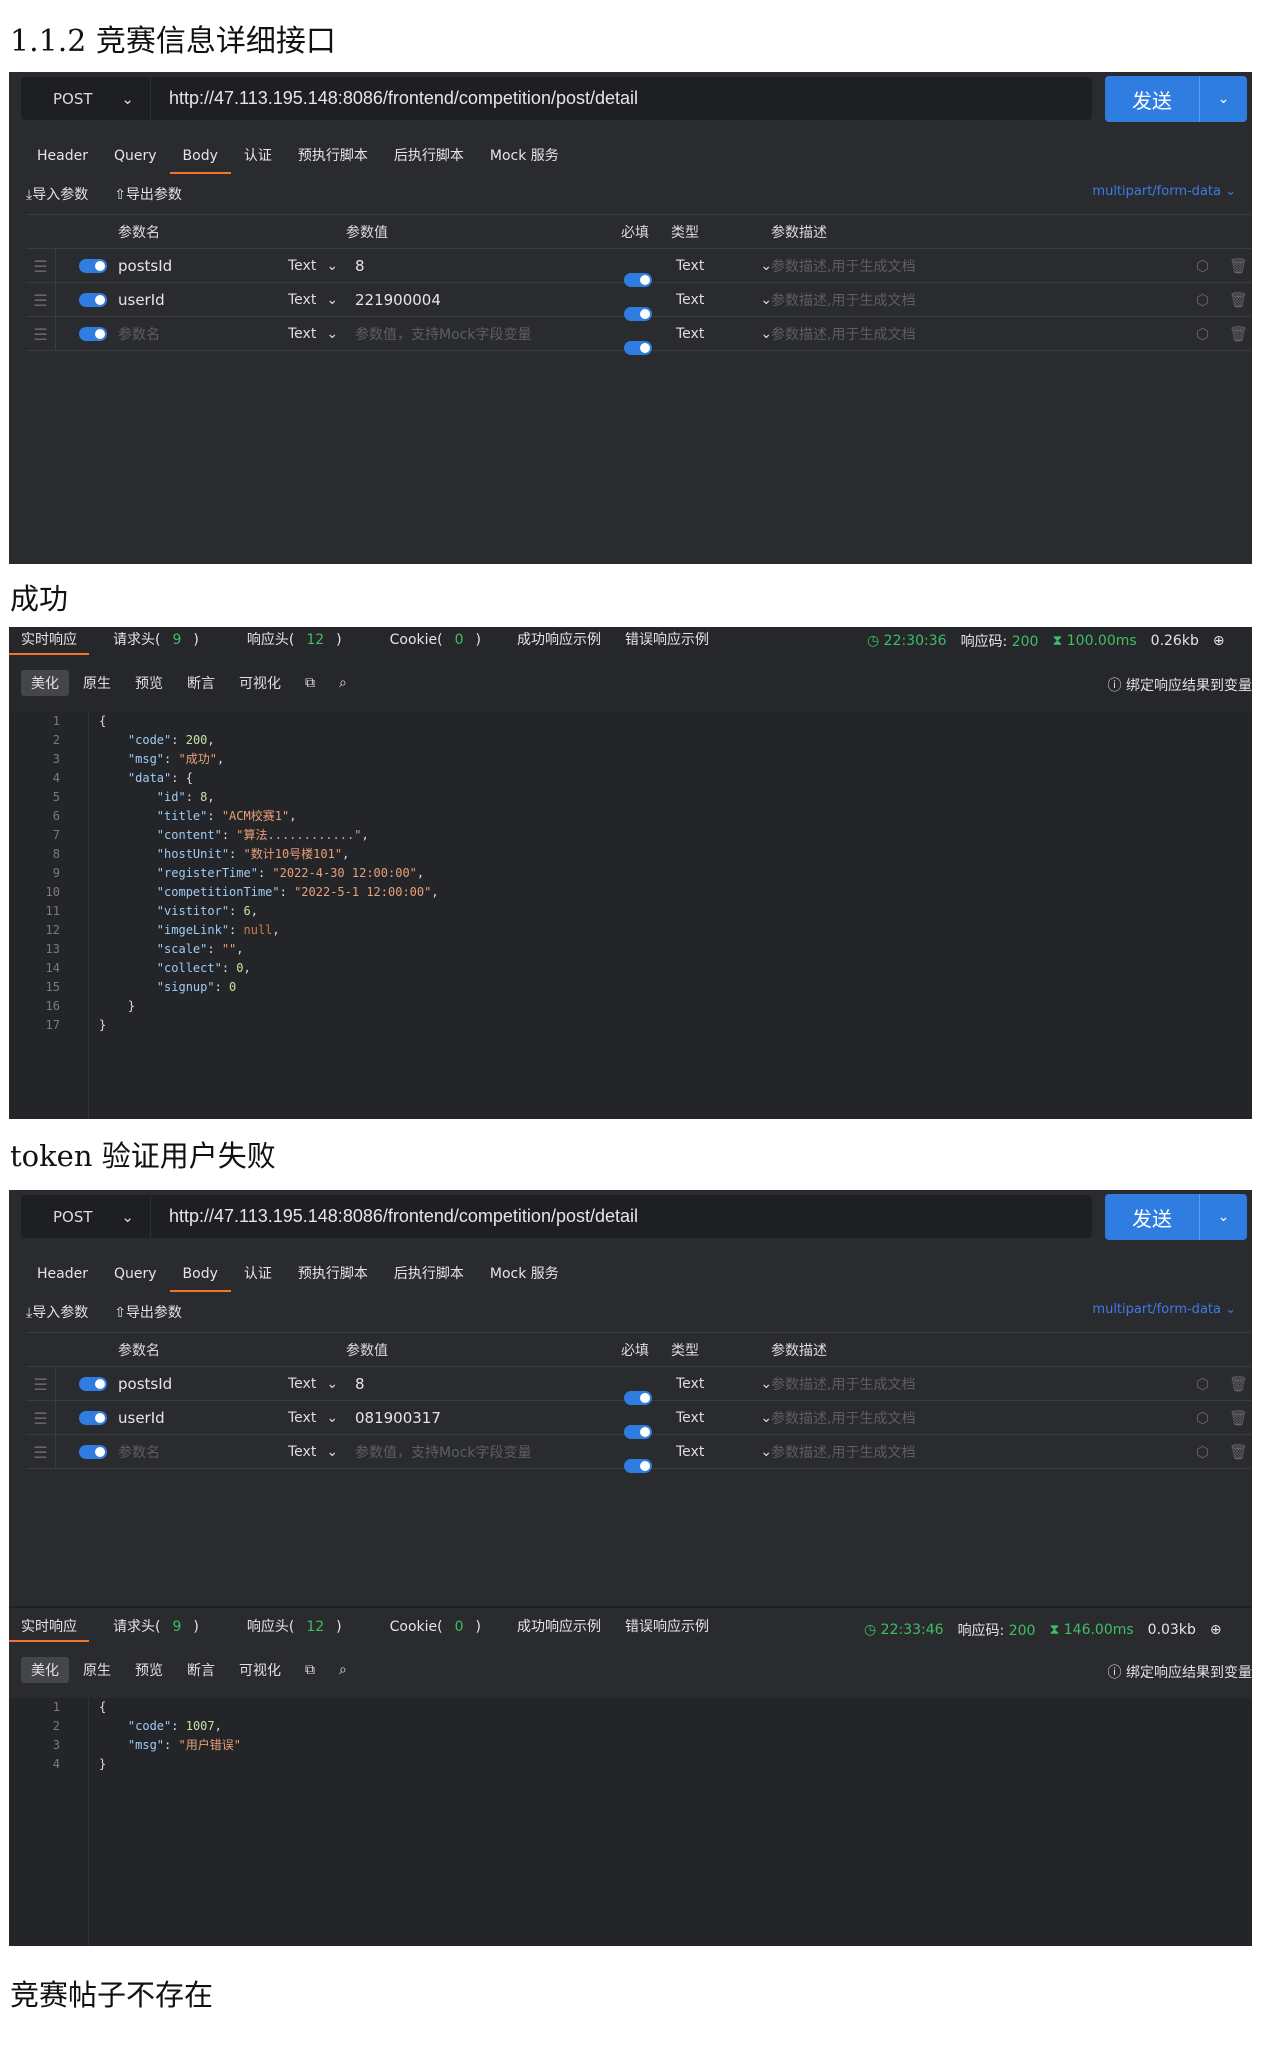 This screenshot has height=2045, width=1265. Describe the element at coordinates (630, 1607) in the screenshot. I see `splitter` at that location.